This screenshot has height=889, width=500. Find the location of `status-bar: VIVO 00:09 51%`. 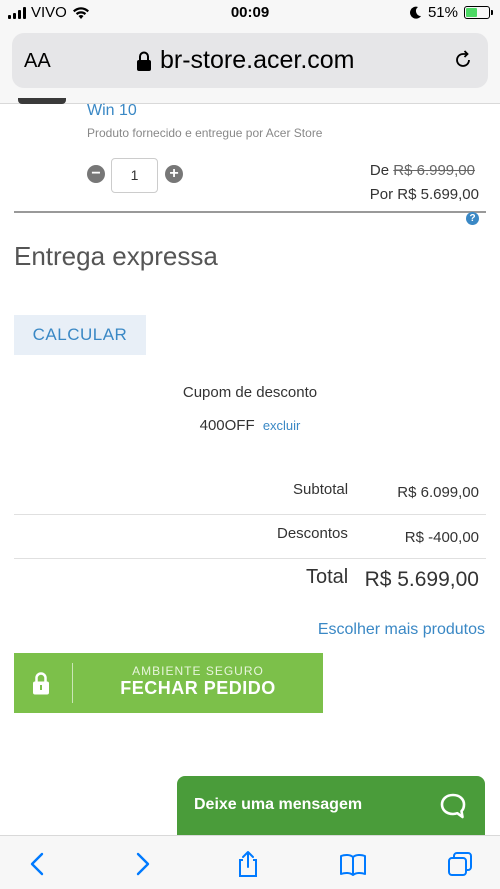

status-bar: VIVO 00:09 51% is located at coordinates (250, 13).